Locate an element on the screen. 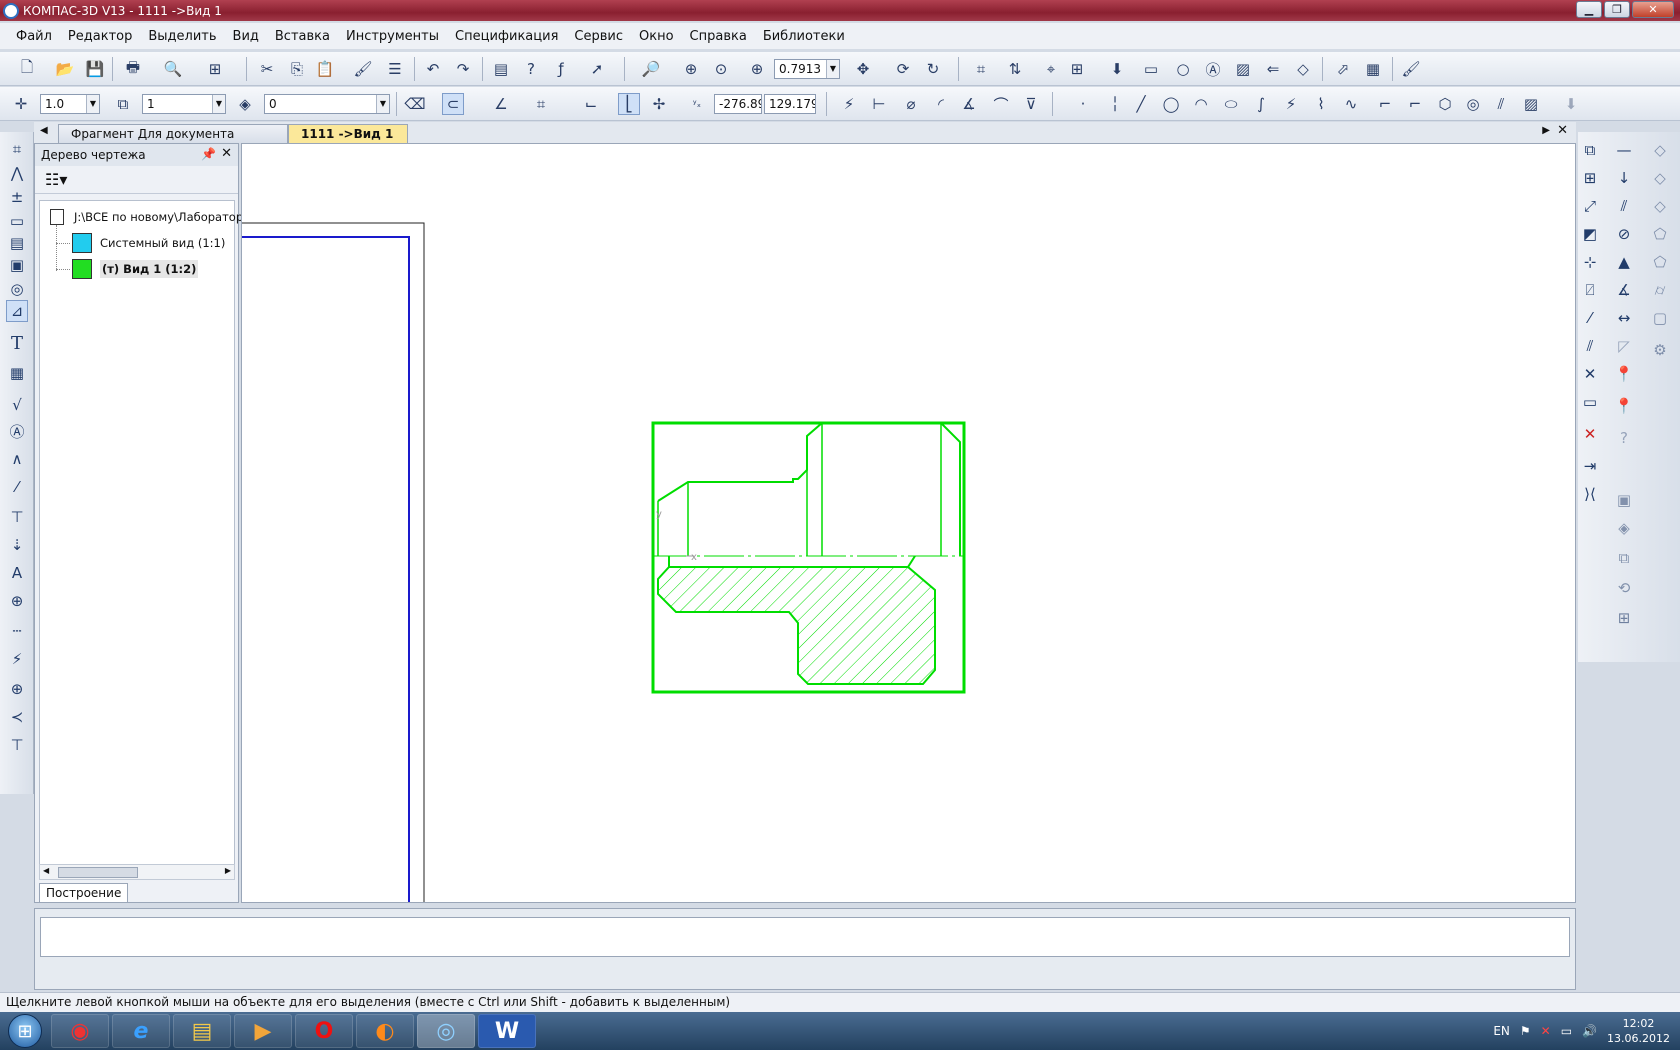 The image size is (1680, 1050). tabs-scroll-left-icon: ◀ is located at coordinates (44, 130).